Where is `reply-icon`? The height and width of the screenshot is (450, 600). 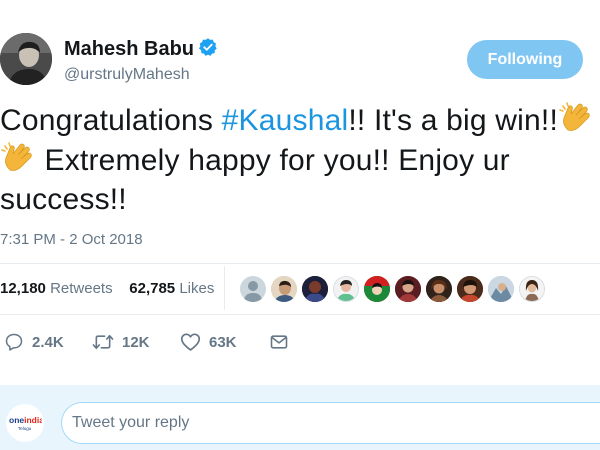 reply-icon is located at coordinates (14, 342).